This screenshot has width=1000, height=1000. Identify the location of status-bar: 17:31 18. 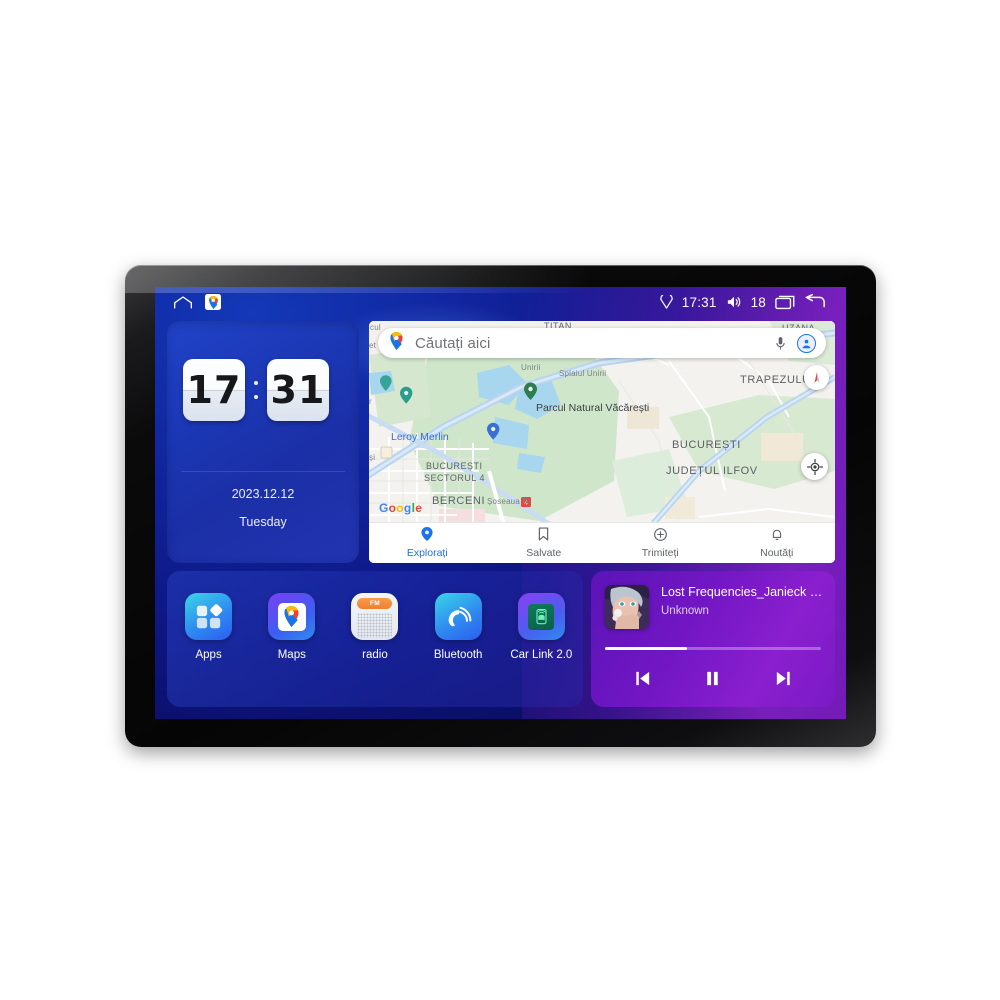
(500, 302).